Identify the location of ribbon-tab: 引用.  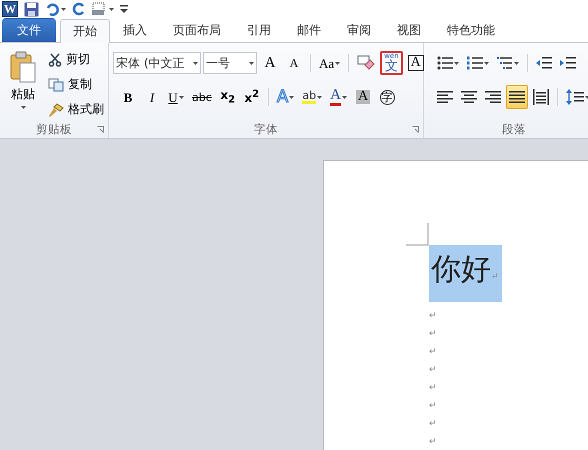
(259, 30).